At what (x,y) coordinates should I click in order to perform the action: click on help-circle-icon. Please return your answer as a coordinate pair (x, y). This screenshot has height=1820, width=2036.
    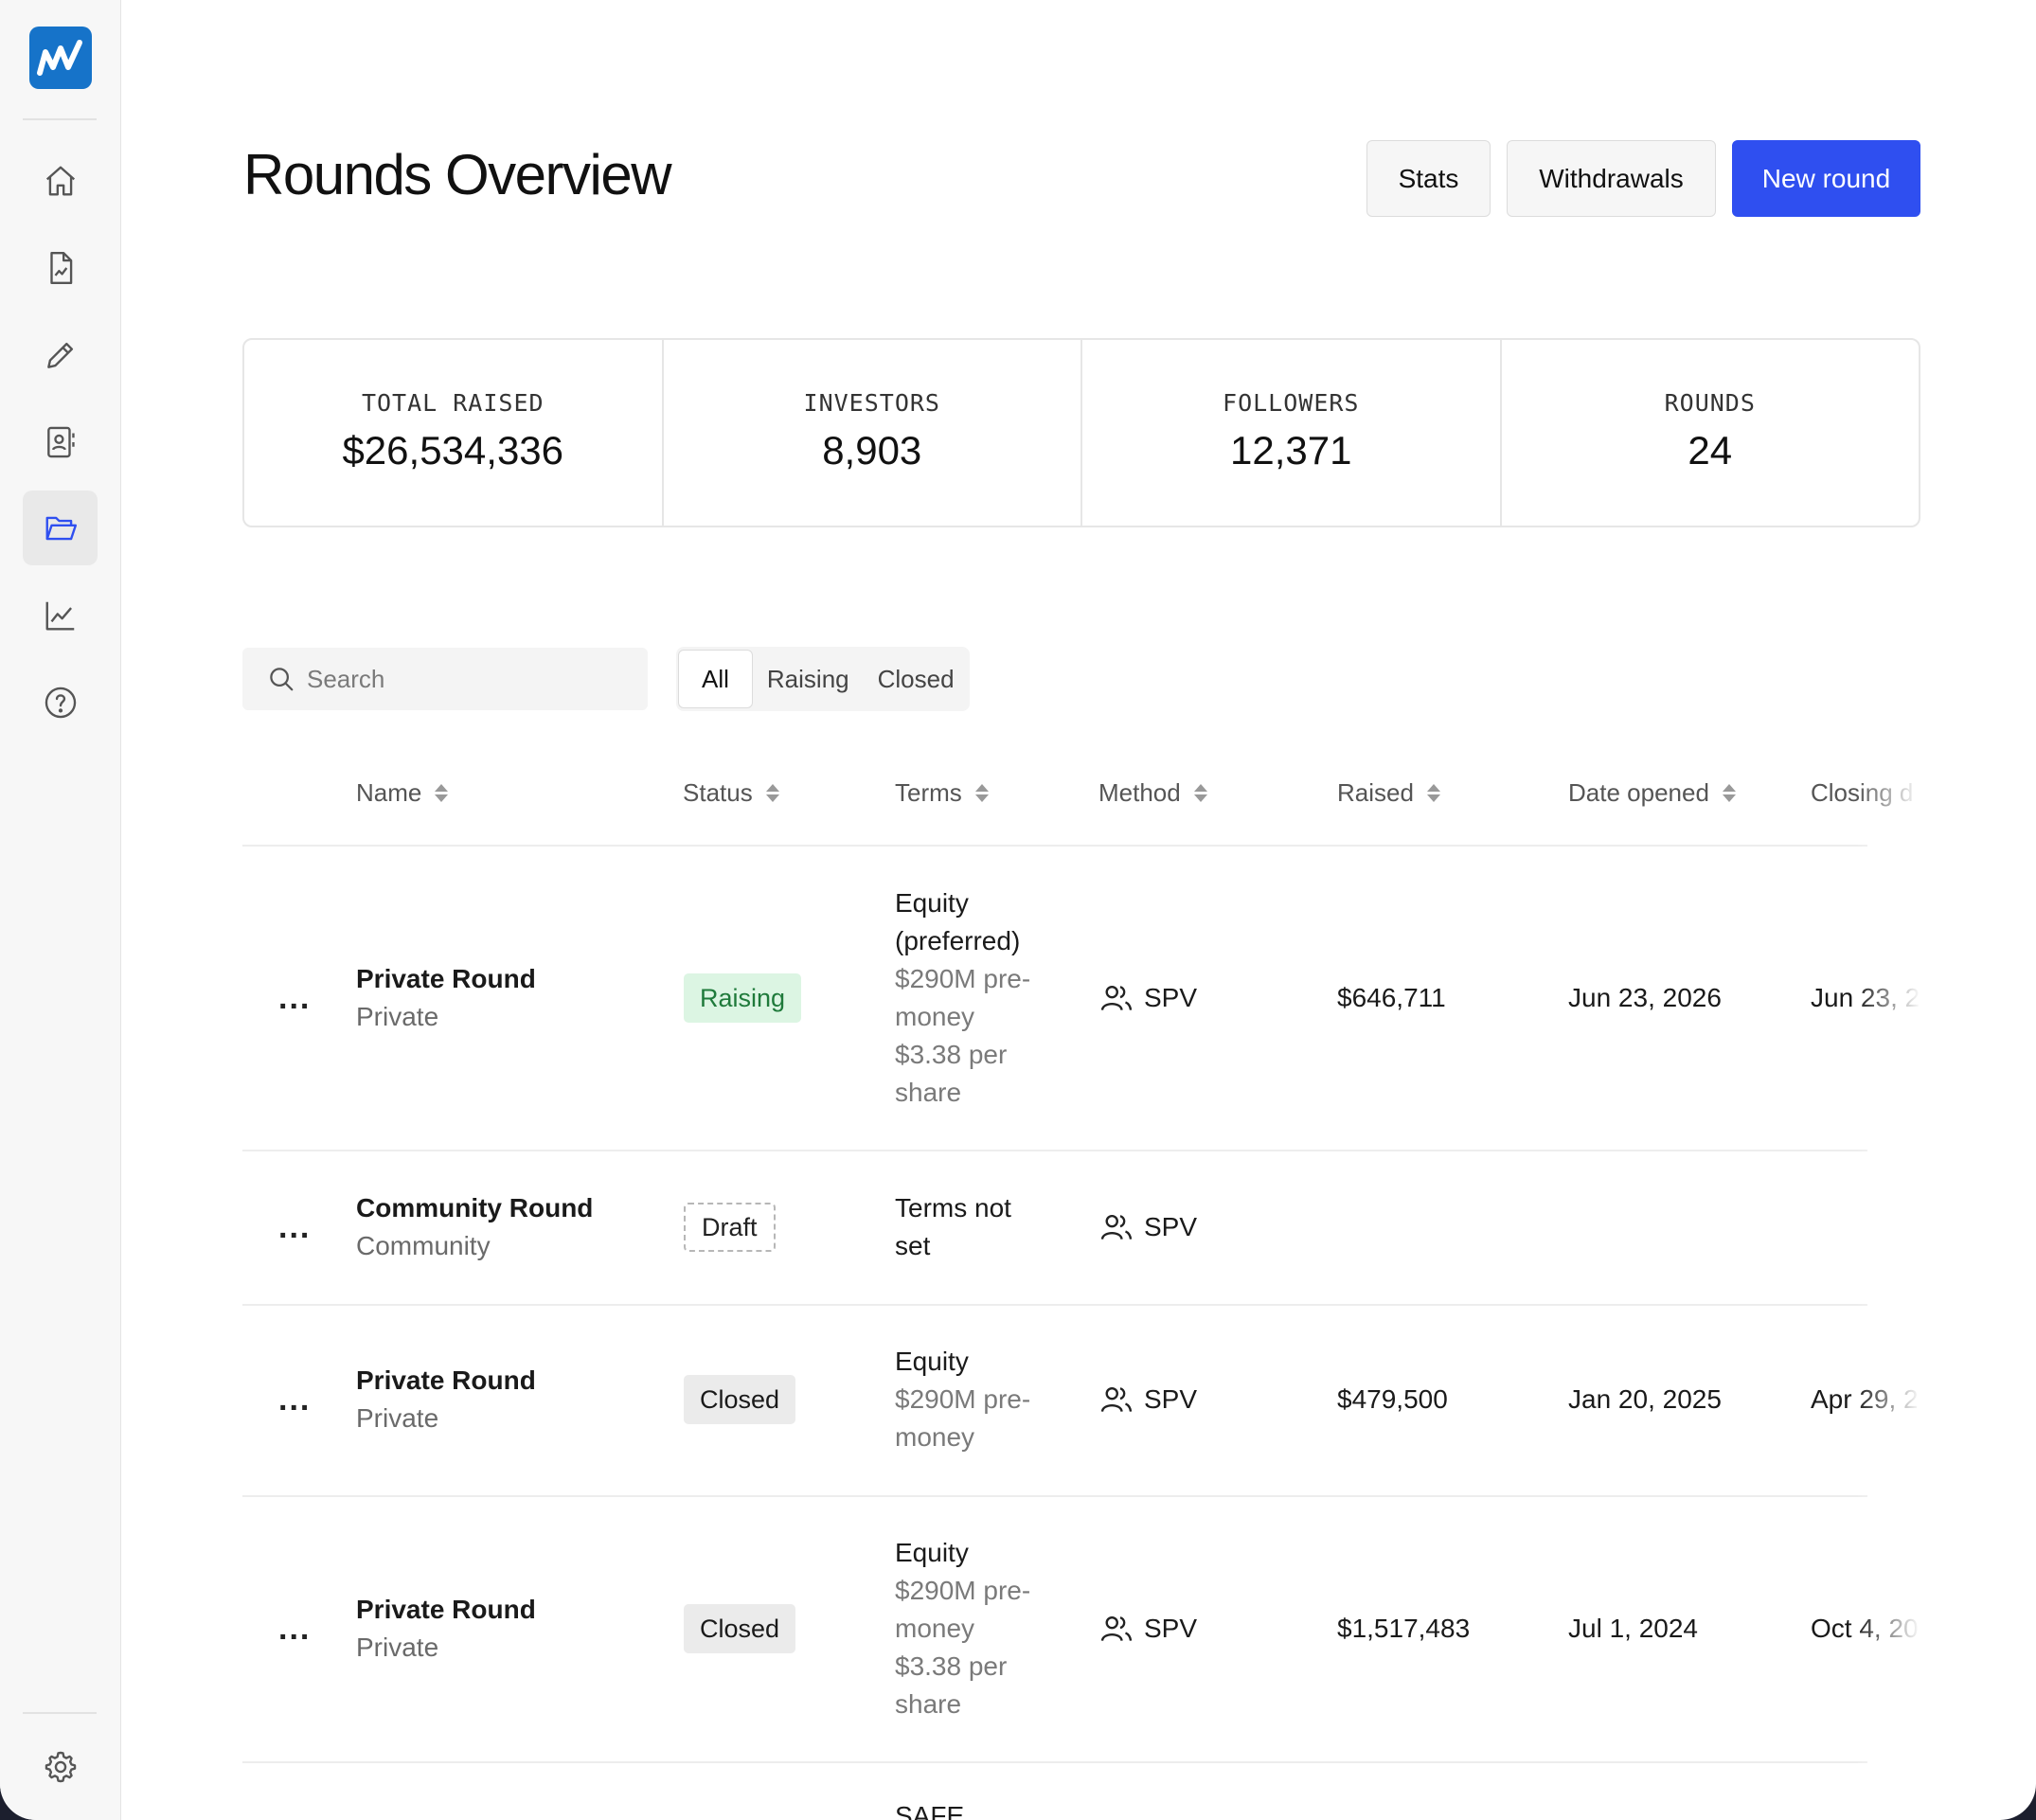
    Looking at the image, I should click on (60, 703).